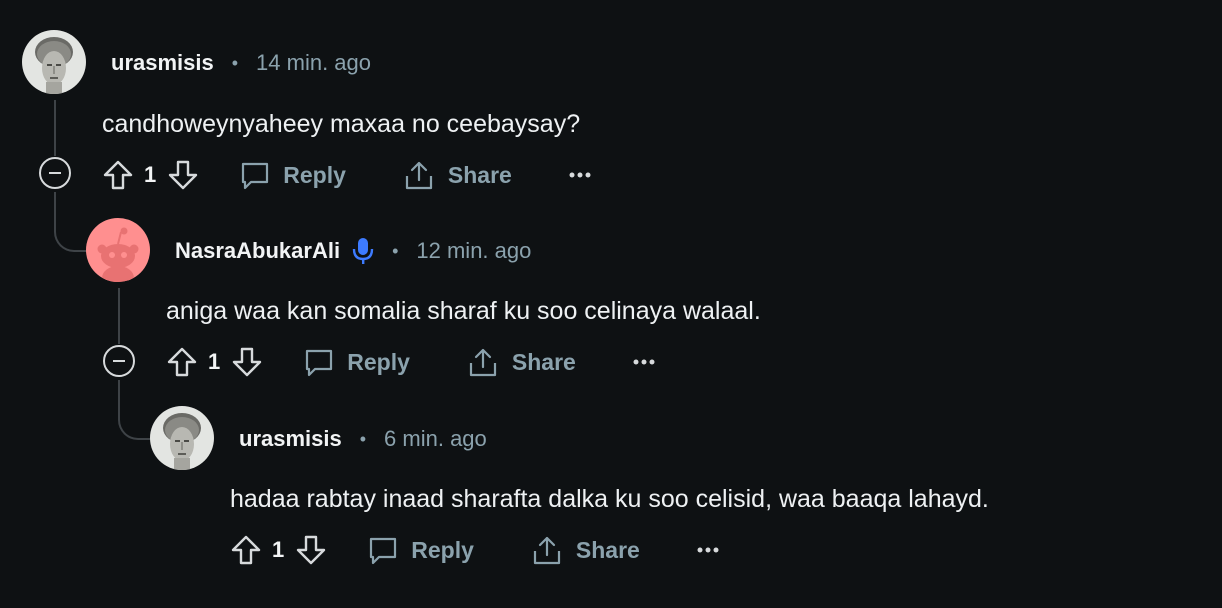  I want to click on comment-timestamp: 14 min. ago, so click(313, 63).